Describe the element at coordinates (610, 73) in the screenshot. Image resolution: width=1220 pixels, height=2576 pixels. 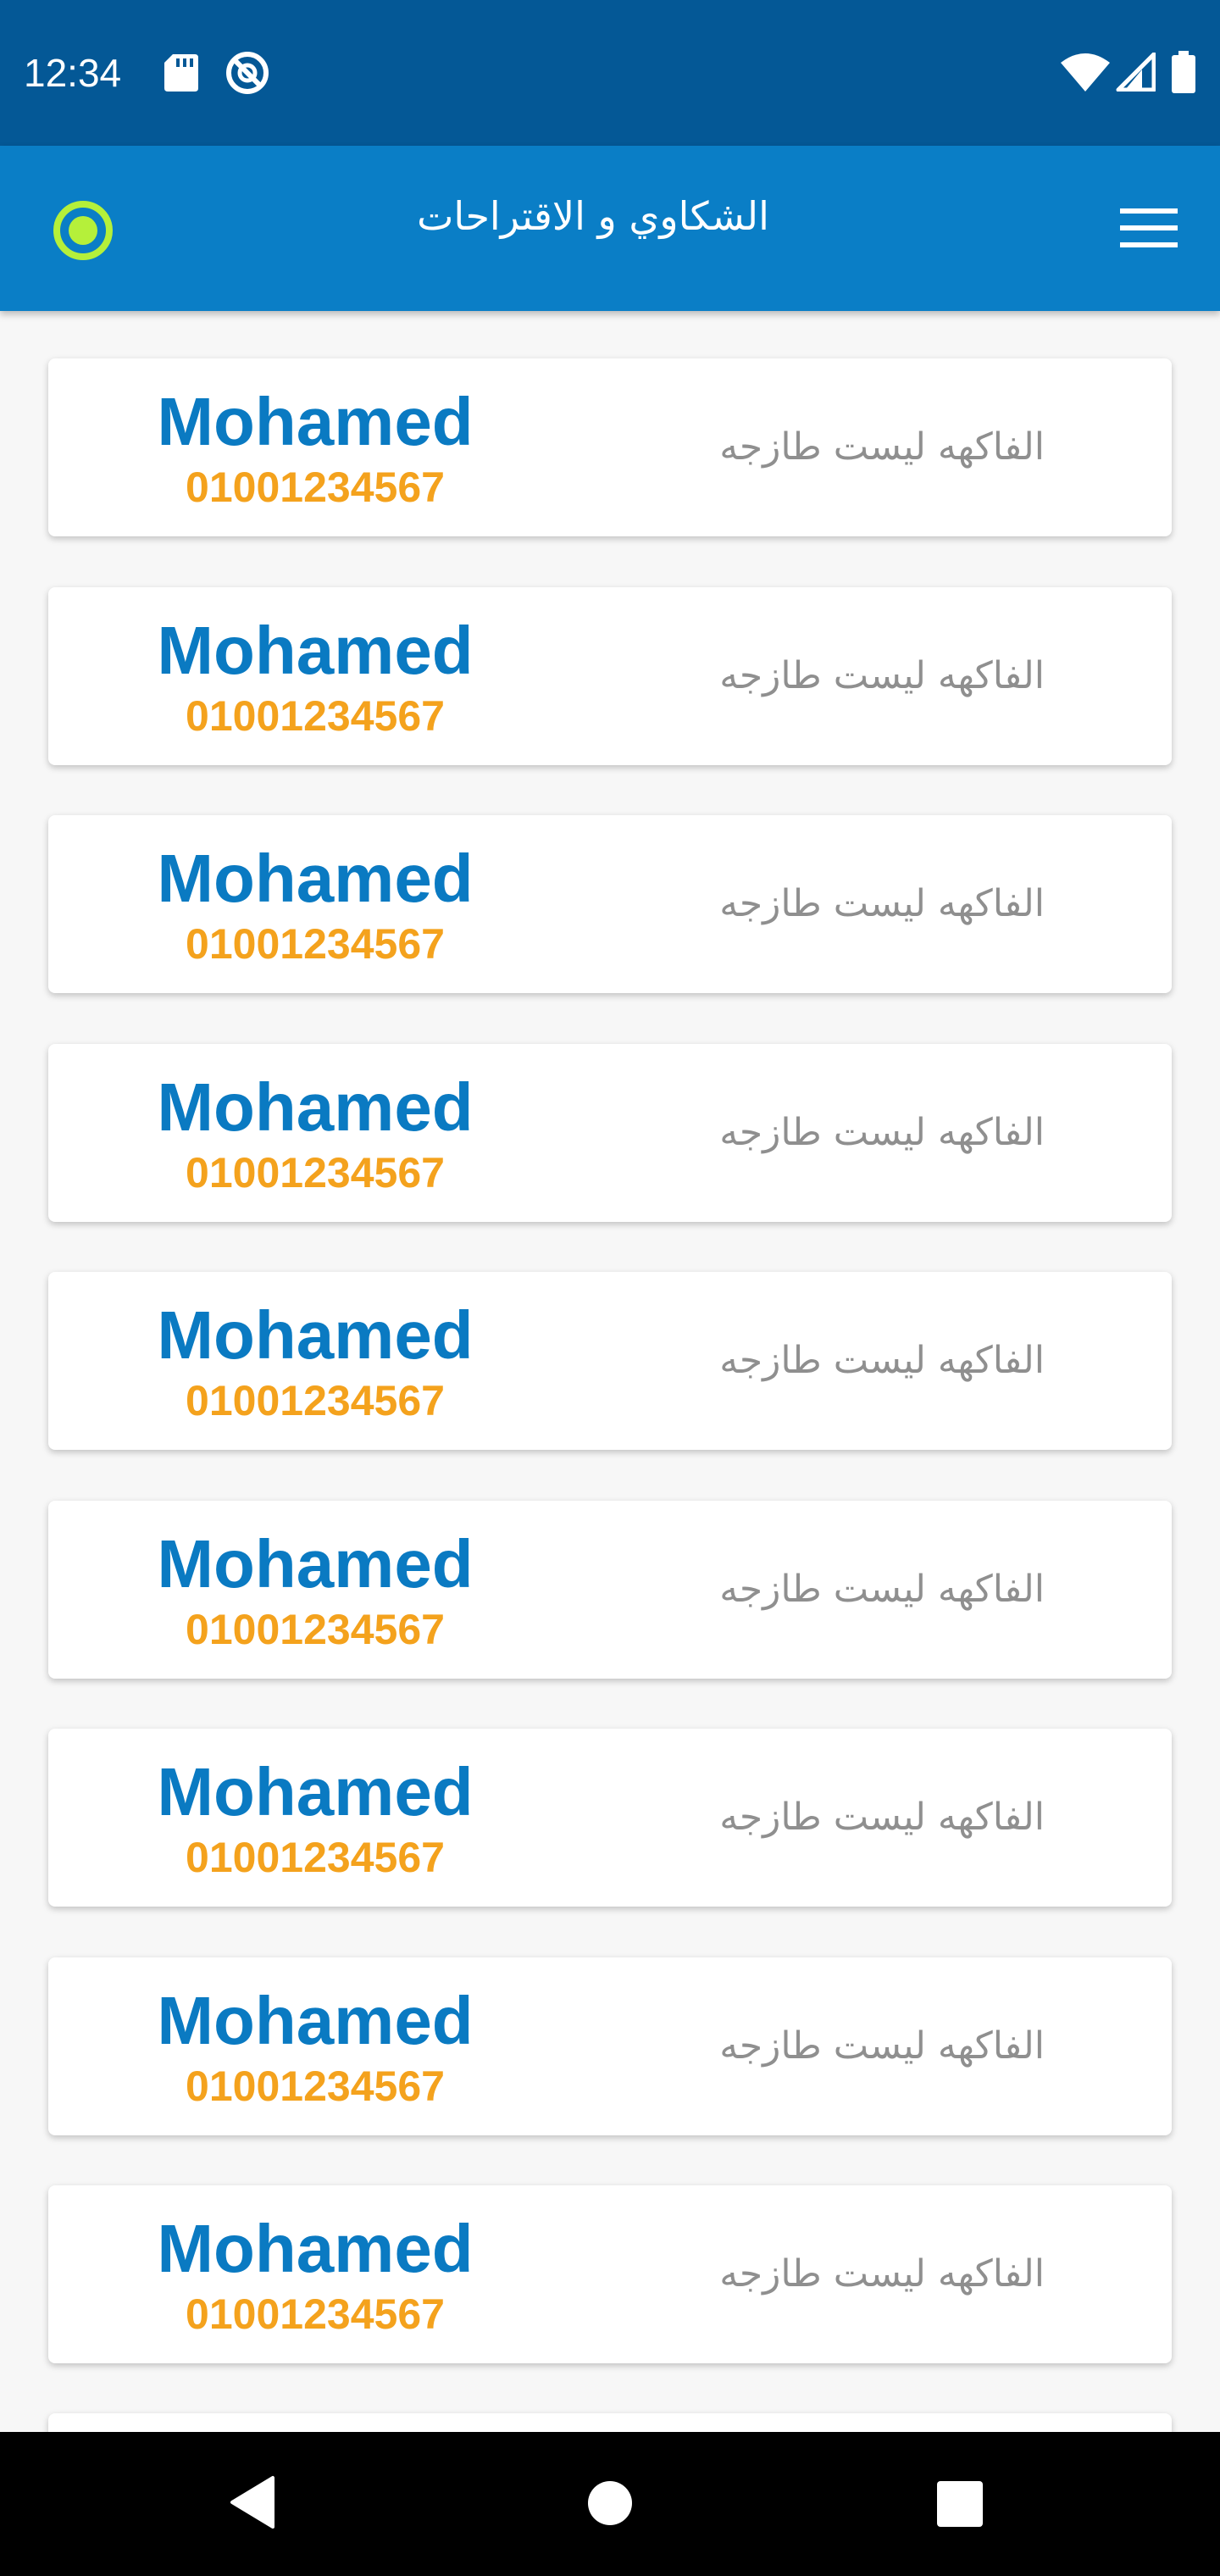
I see `status-bar: 12:34` at that location.